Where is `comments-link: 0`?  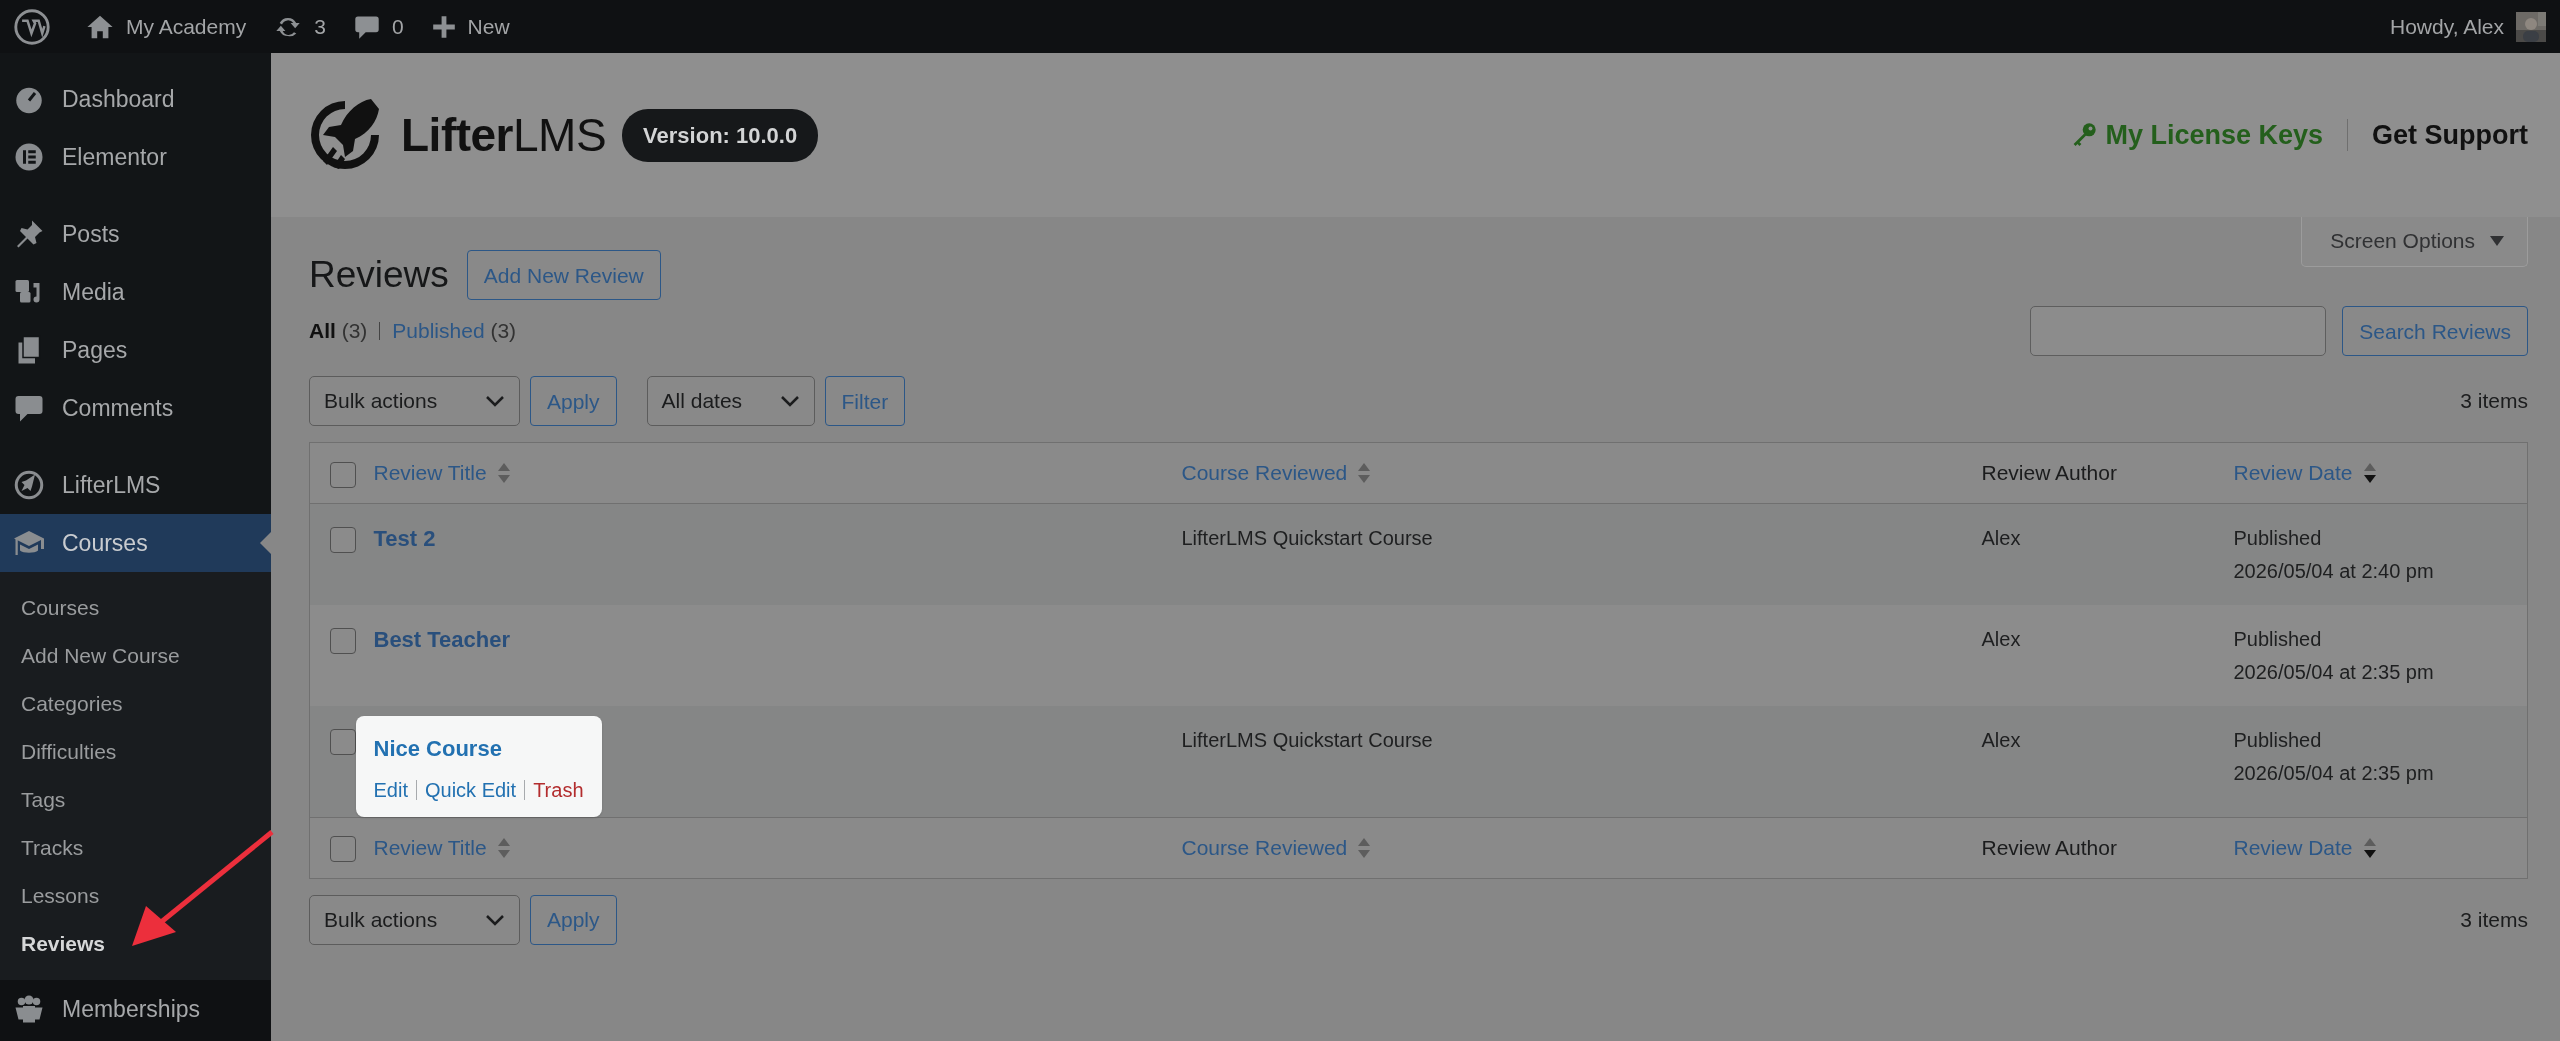 comments-link: 0 is located at coordinates (378, 26).